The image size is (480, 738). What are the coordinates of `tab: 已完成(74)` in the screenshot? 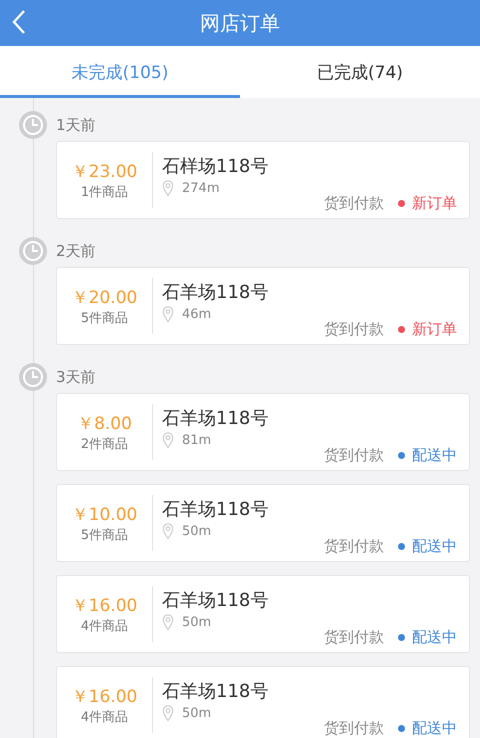 It's located at (360, 72).